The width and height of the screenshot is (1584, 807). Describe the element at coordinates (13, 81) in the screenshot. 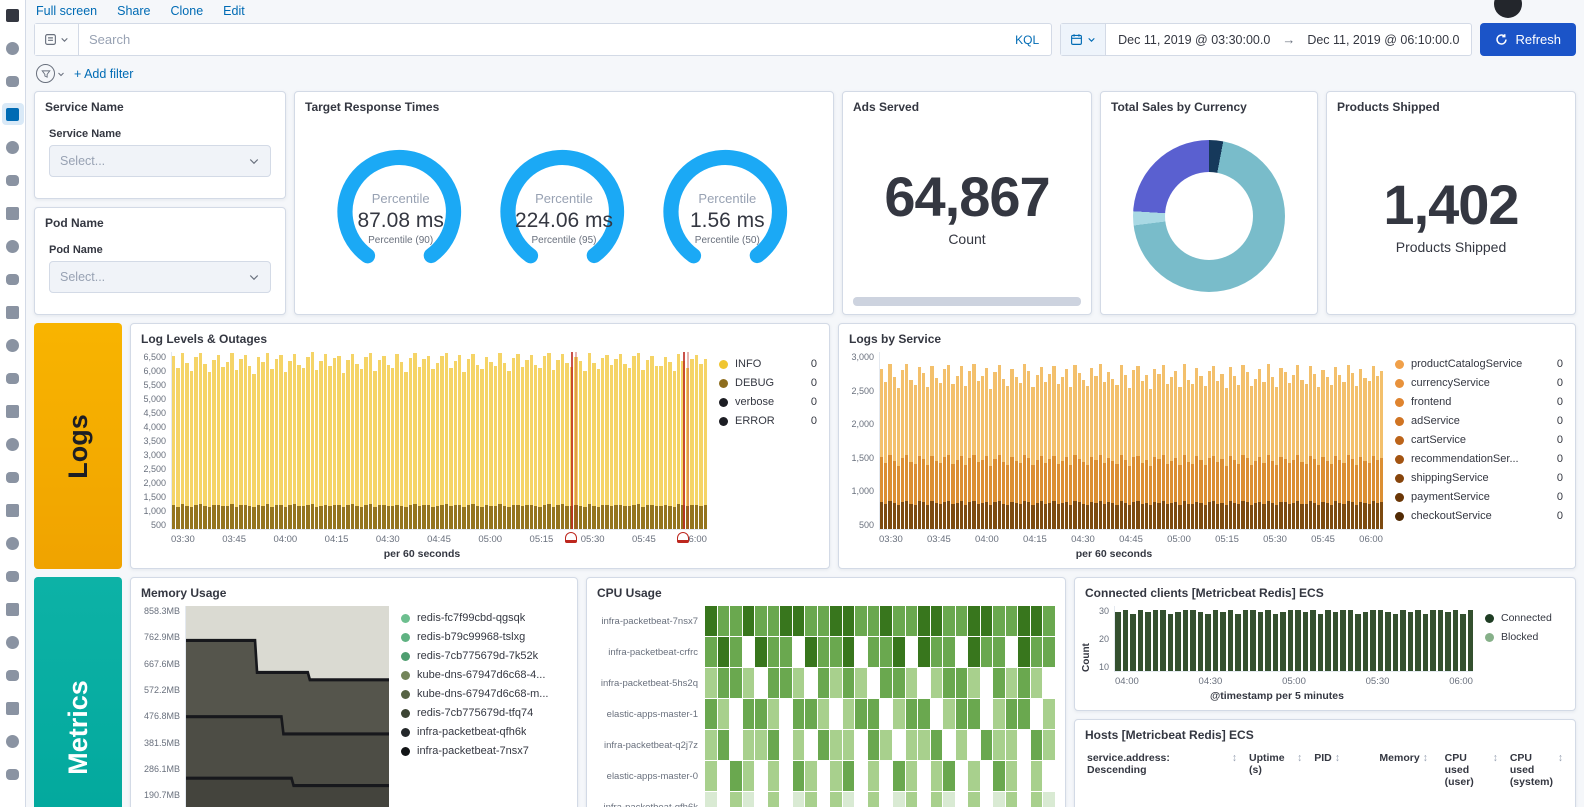

I see `visualize-icon` at that location.